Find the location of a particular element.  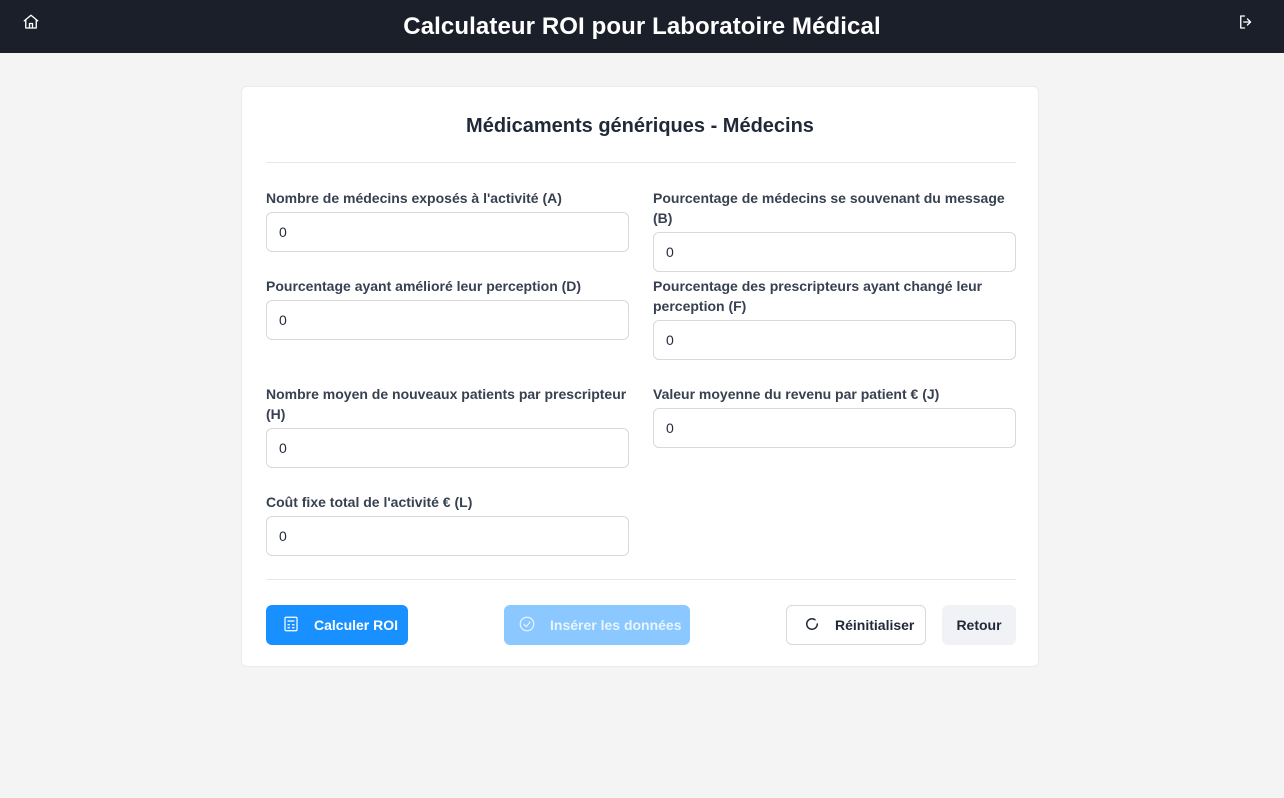

field-fixed-cost: Coût fixe total de l'activité € (L) is located at coordinates (447, 524).